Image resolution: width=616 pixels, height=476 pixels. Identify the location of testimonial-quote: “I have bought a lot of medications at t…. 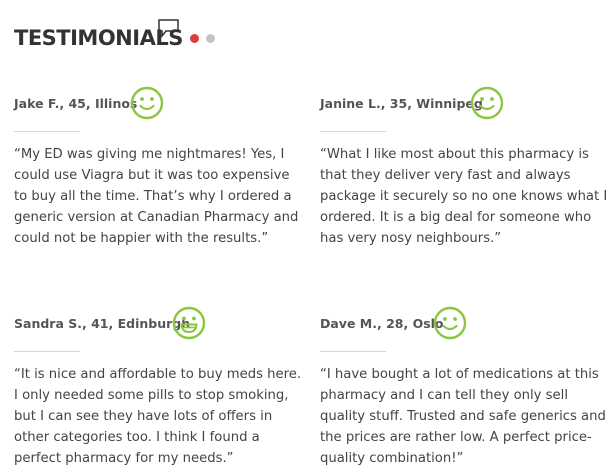
(463, 416).